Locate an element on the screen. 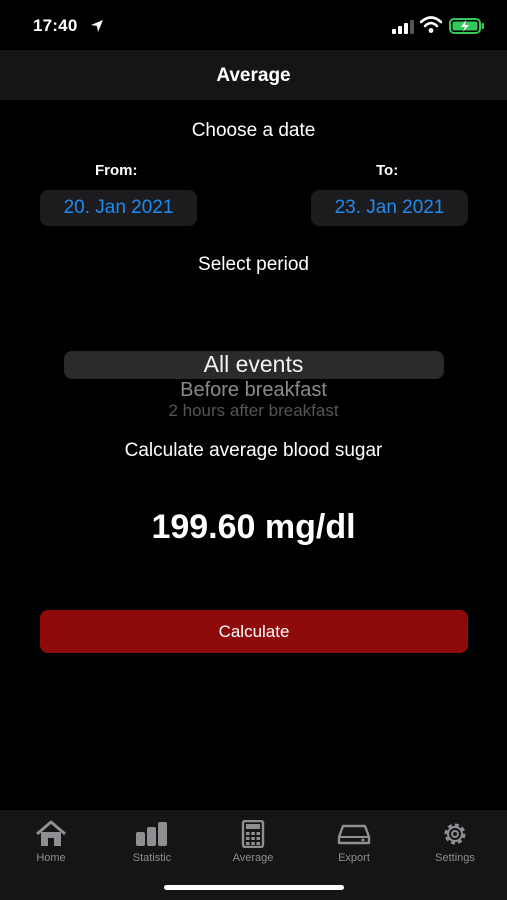 The height and width of the screenshot is (900, 507). picker-fade-clip: 2 hours after breakfast is located at coordinates (253, 407).